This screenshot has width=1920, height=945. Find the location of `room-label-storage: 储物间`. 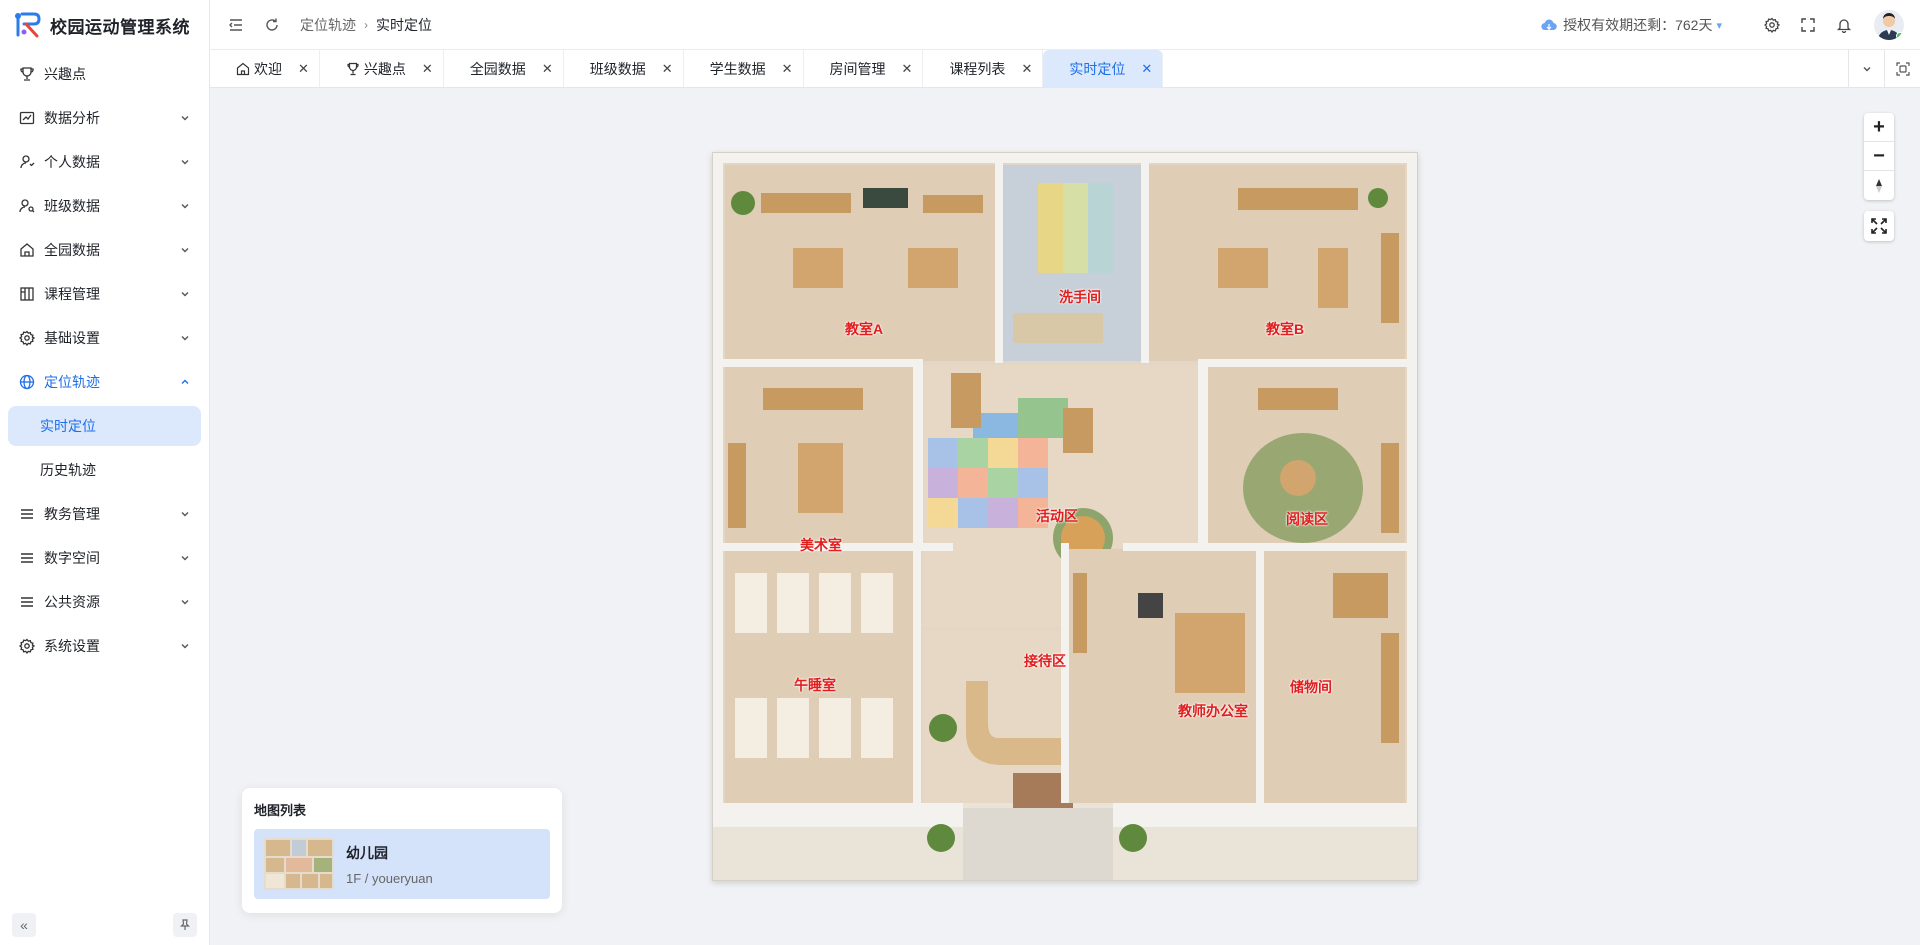

room-label-storage: 储物间 is located at coordinates (1311, 687).